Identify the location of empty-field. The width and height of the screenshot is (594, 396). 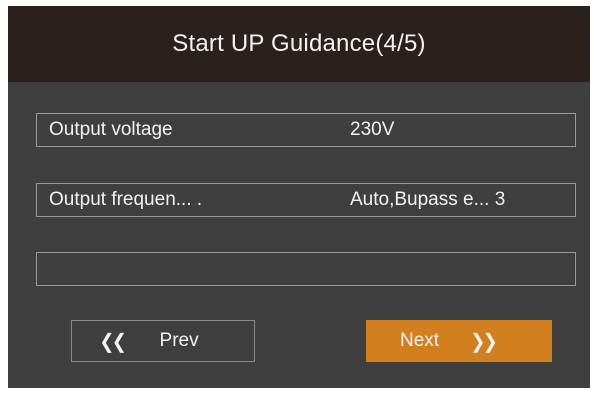
(306, 269).